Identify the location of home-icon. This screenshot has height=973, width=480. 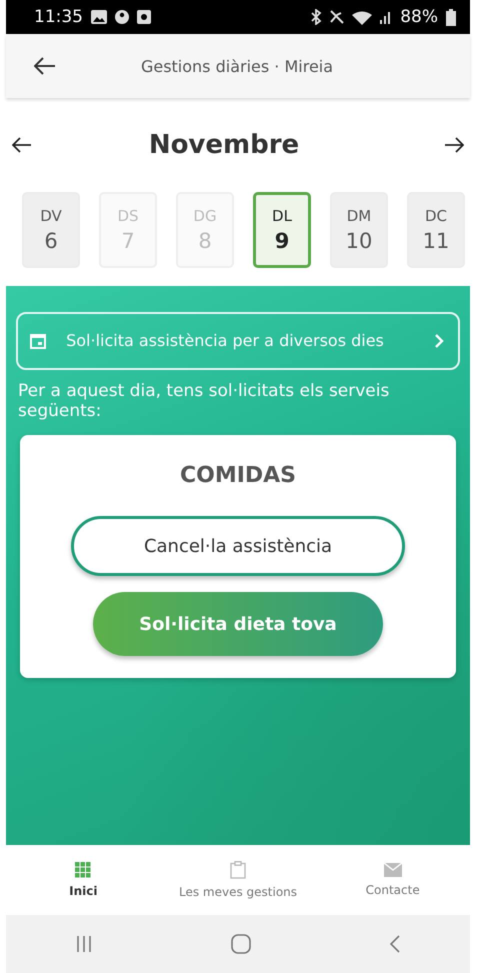
(241, 944).